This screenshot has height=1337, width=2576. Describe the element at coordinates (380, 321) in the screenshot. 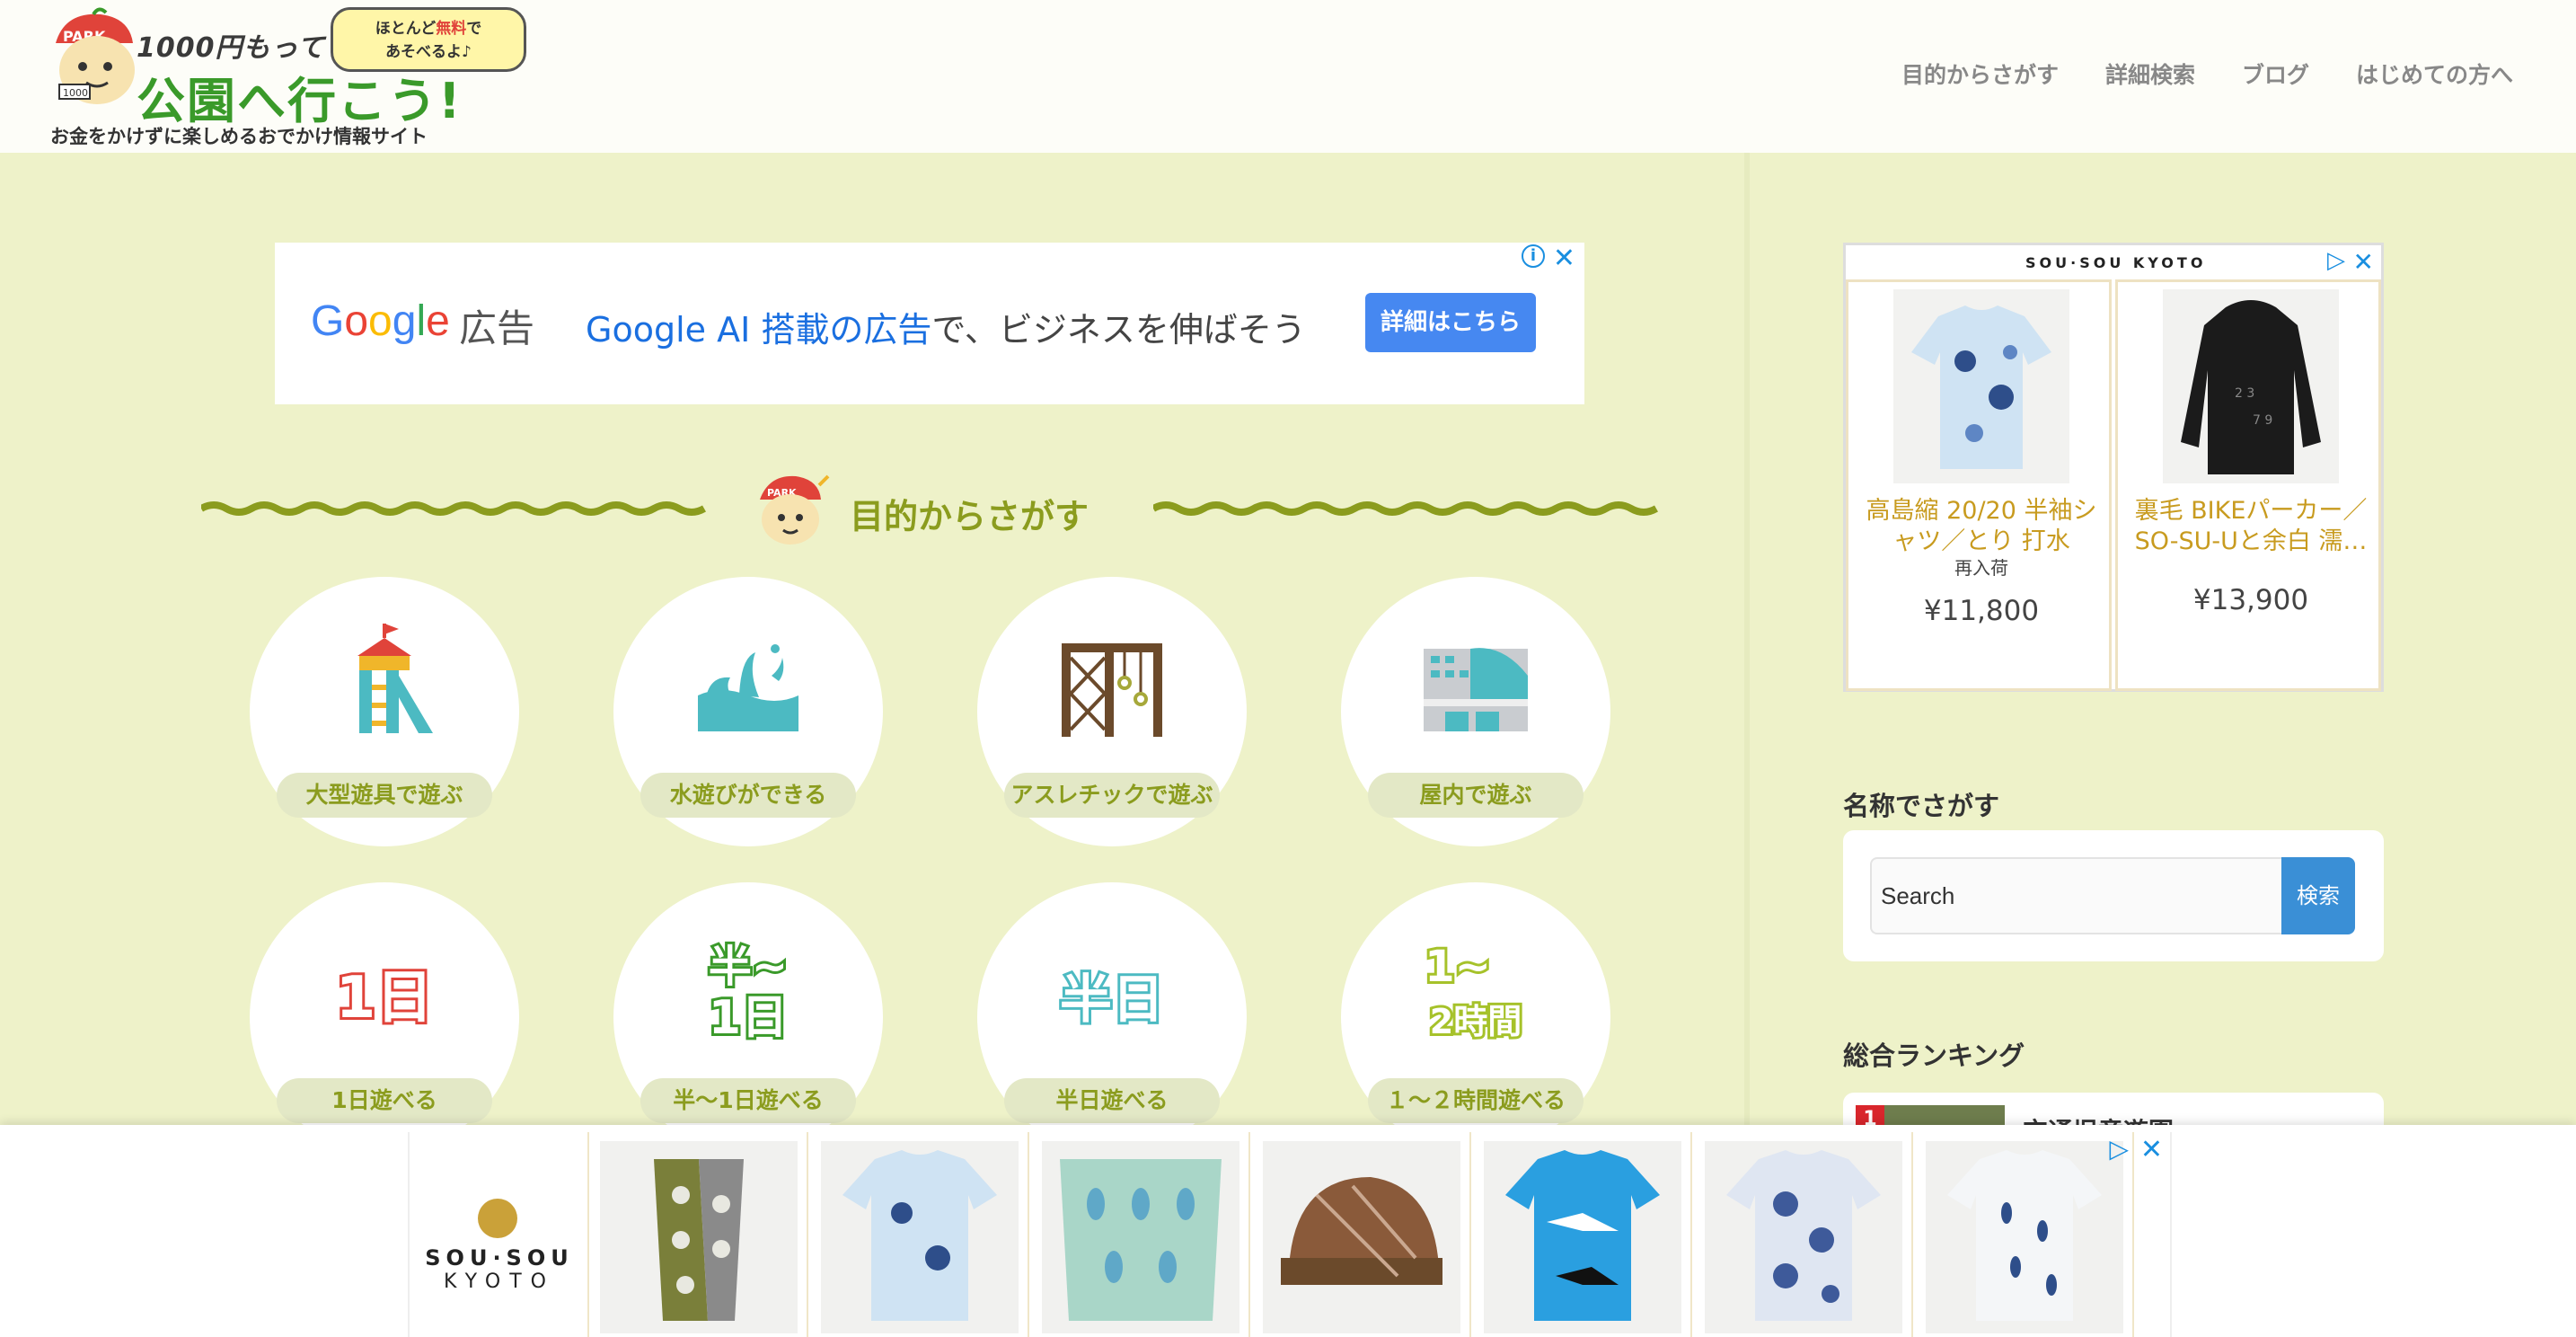

I see `google-logo: Google` at that location.